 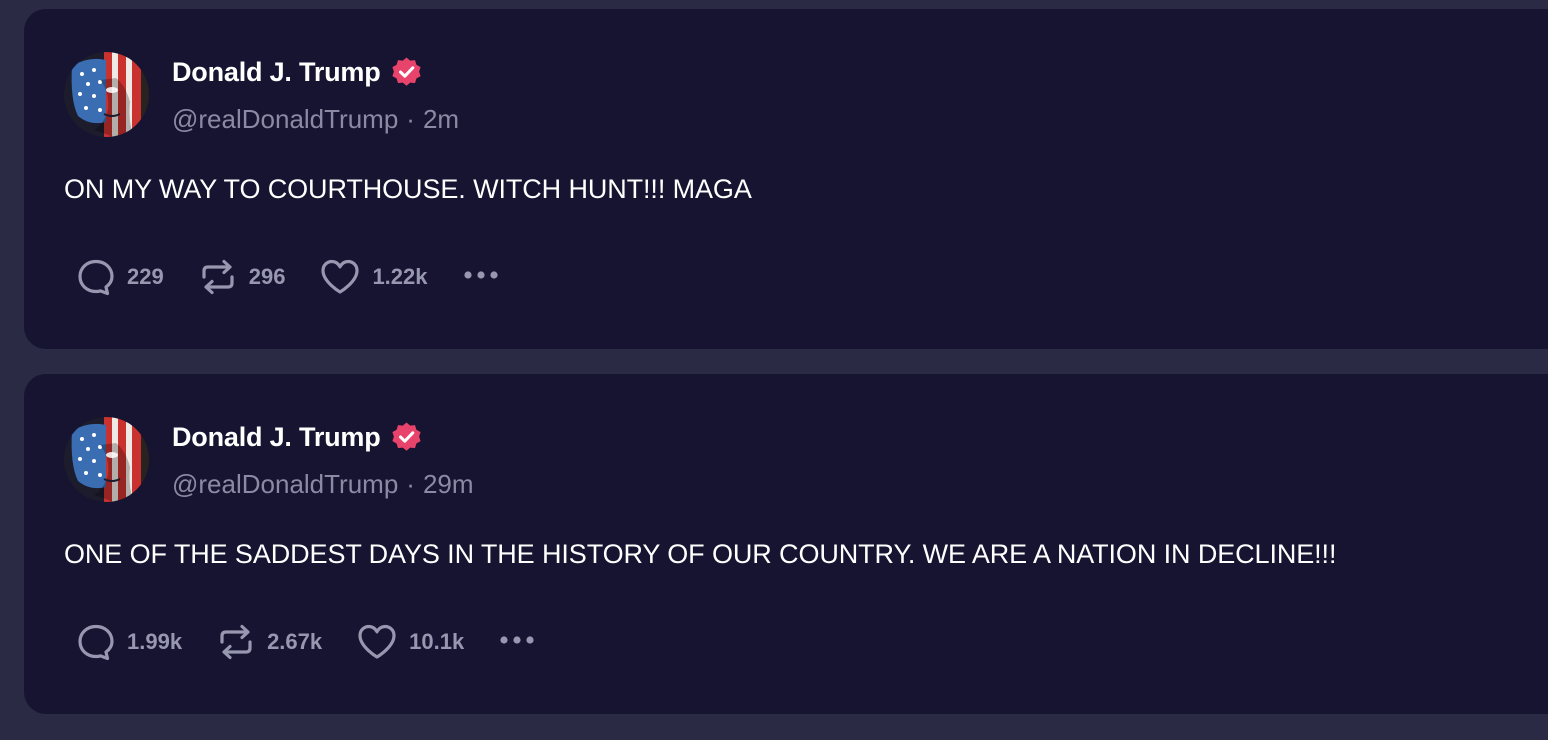 I want to click on post-timestamp: 2m, so click(x=441, y=119).